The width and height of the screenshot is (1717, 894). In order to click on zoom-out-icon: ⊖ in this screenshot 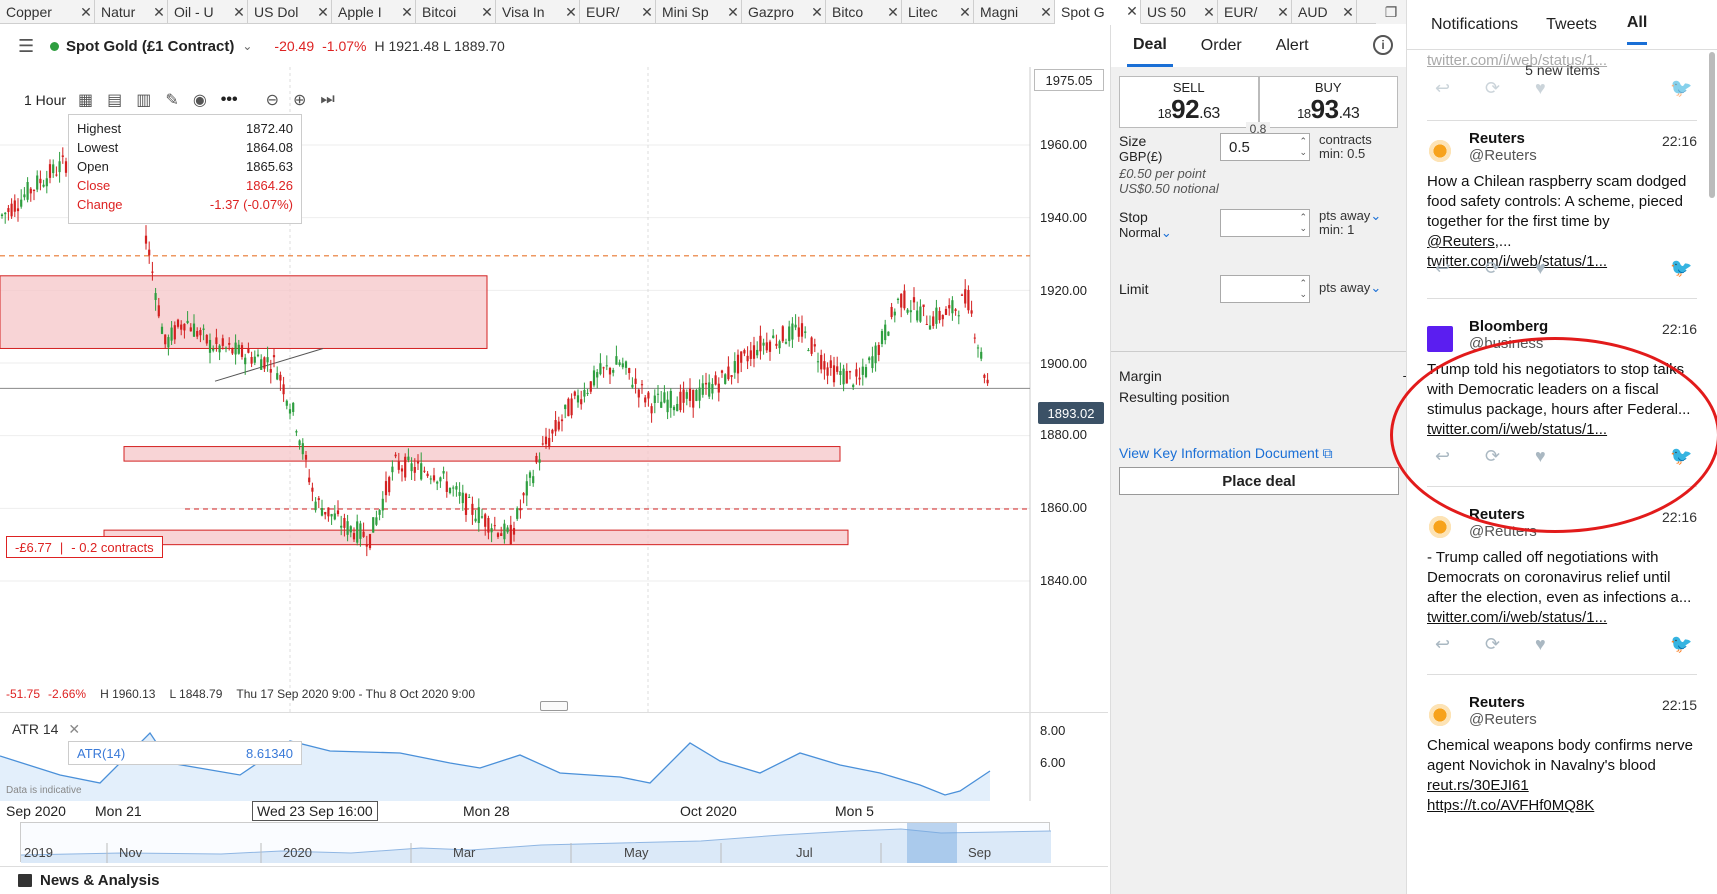, I will do `click(272, 100)`.